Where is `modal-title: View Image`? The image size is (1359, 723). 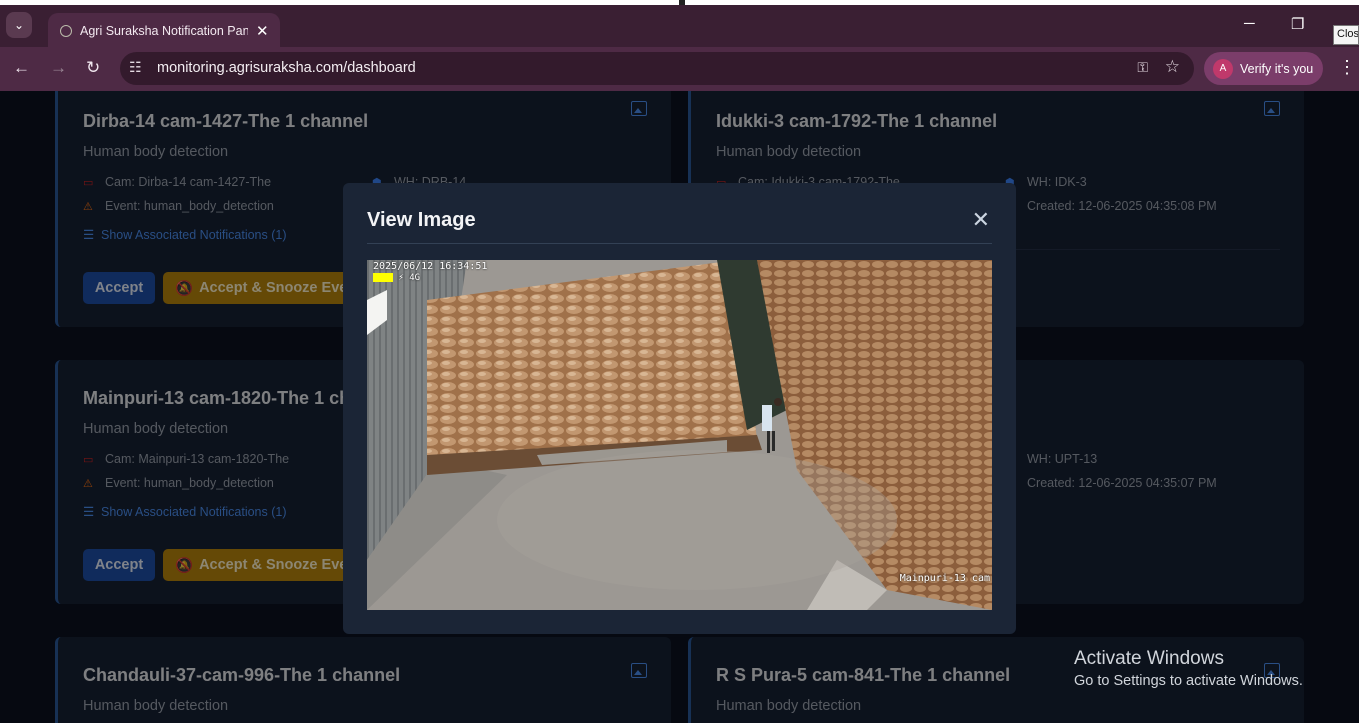 modal-title: View Image is located at coordinates (421, 220).